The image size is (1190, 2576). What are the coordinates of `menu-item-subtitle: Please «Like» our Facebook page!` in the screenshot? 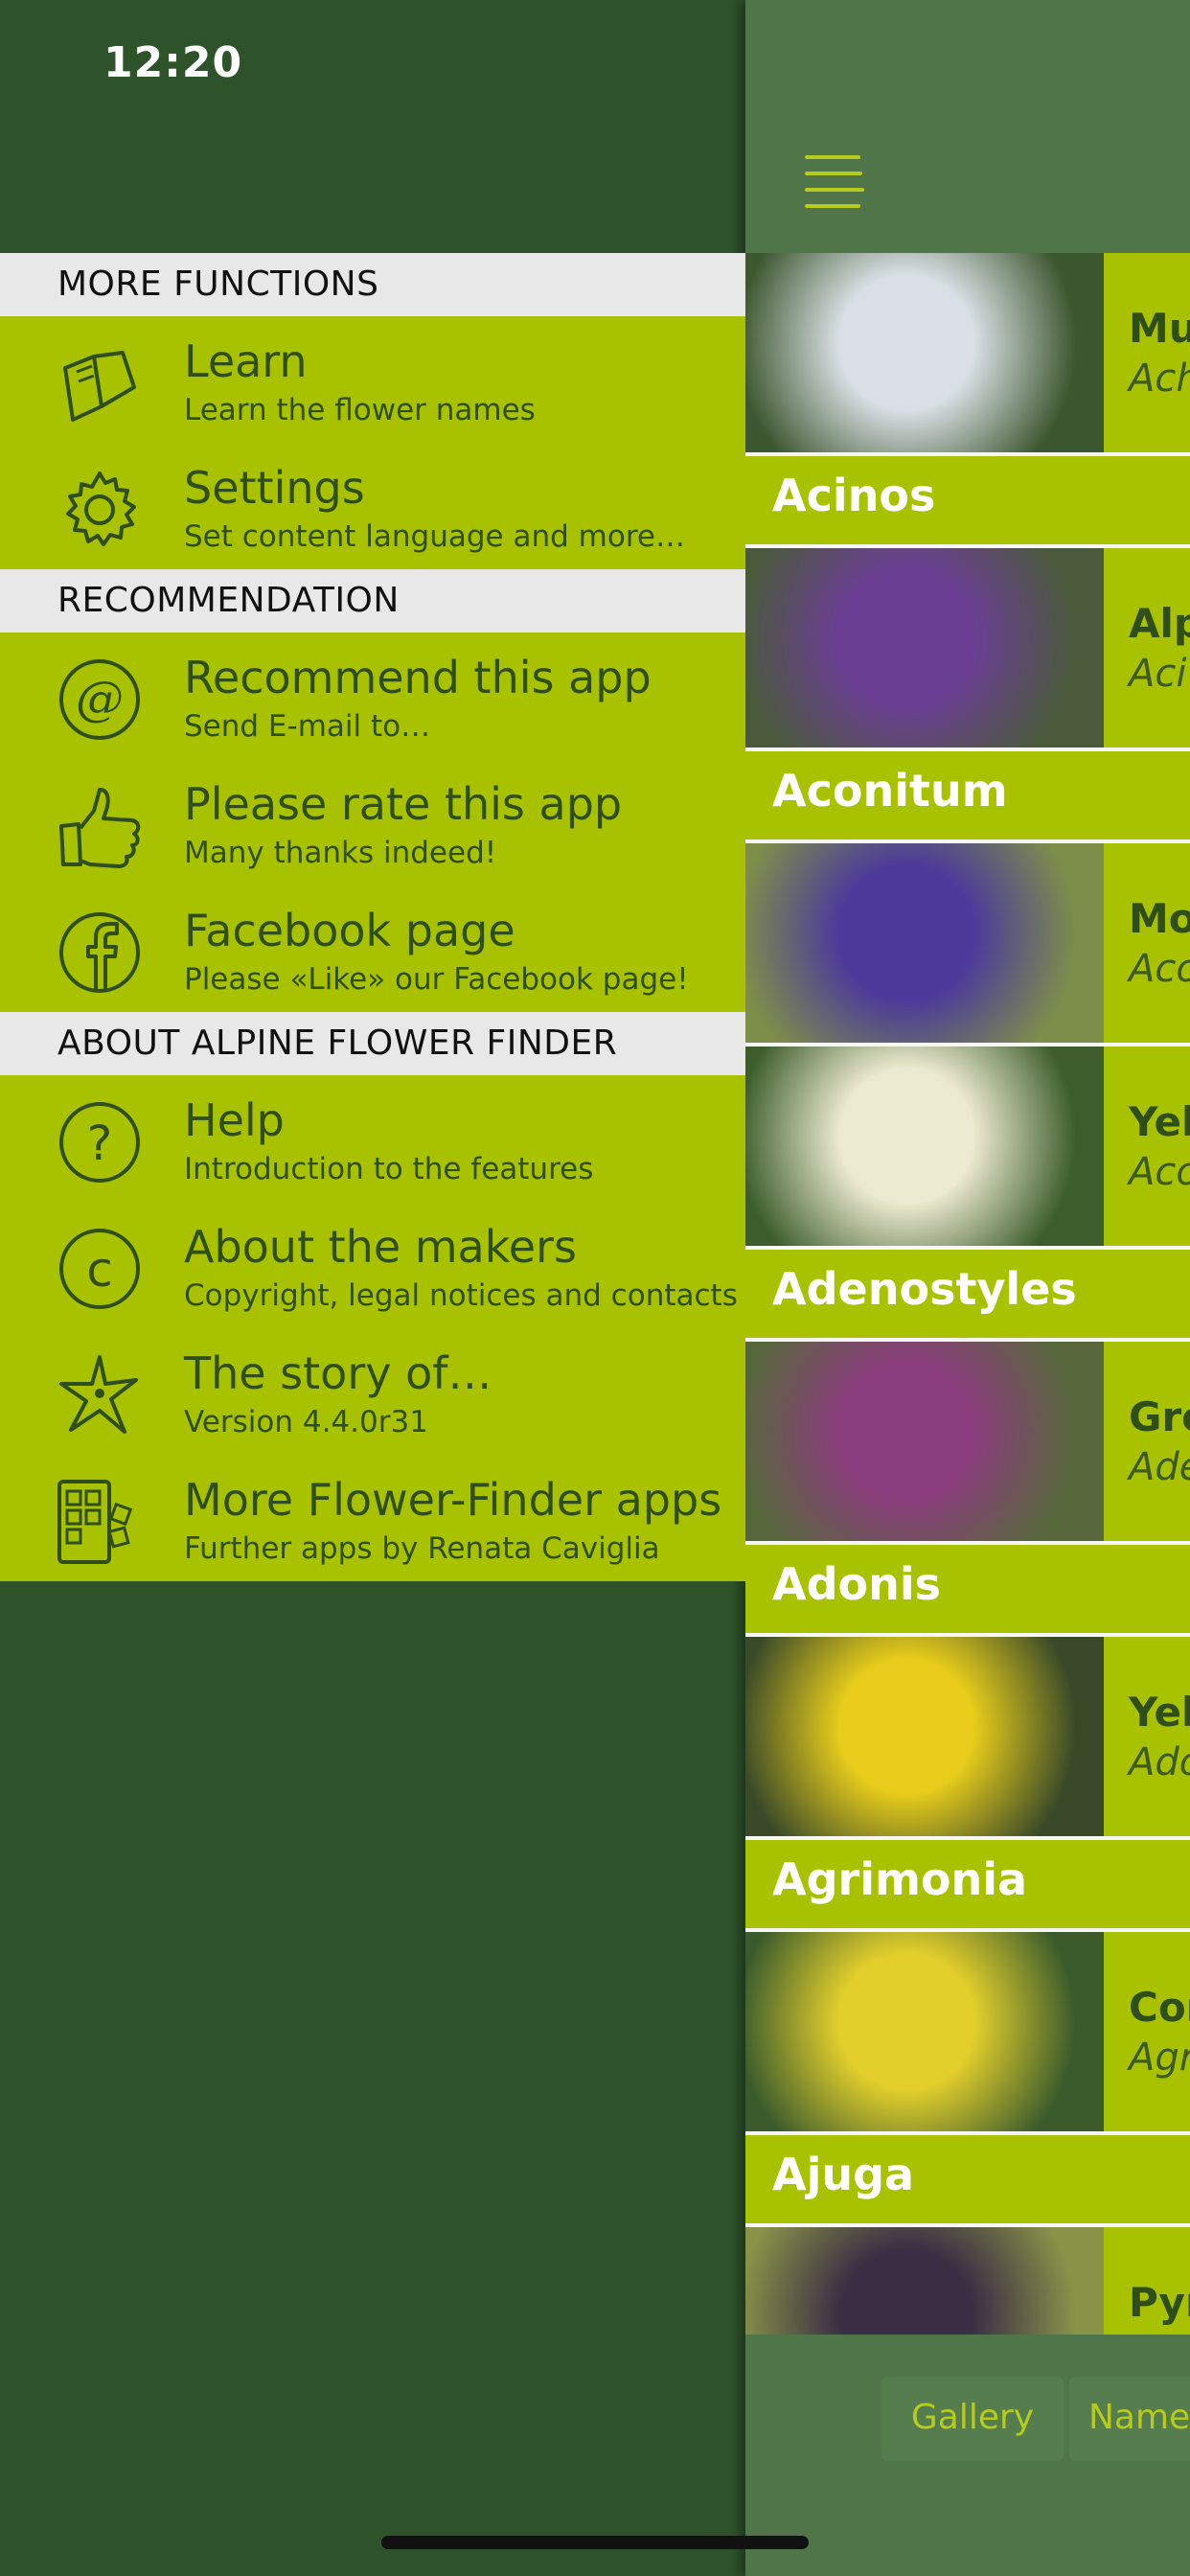 It's located at (437, 979).